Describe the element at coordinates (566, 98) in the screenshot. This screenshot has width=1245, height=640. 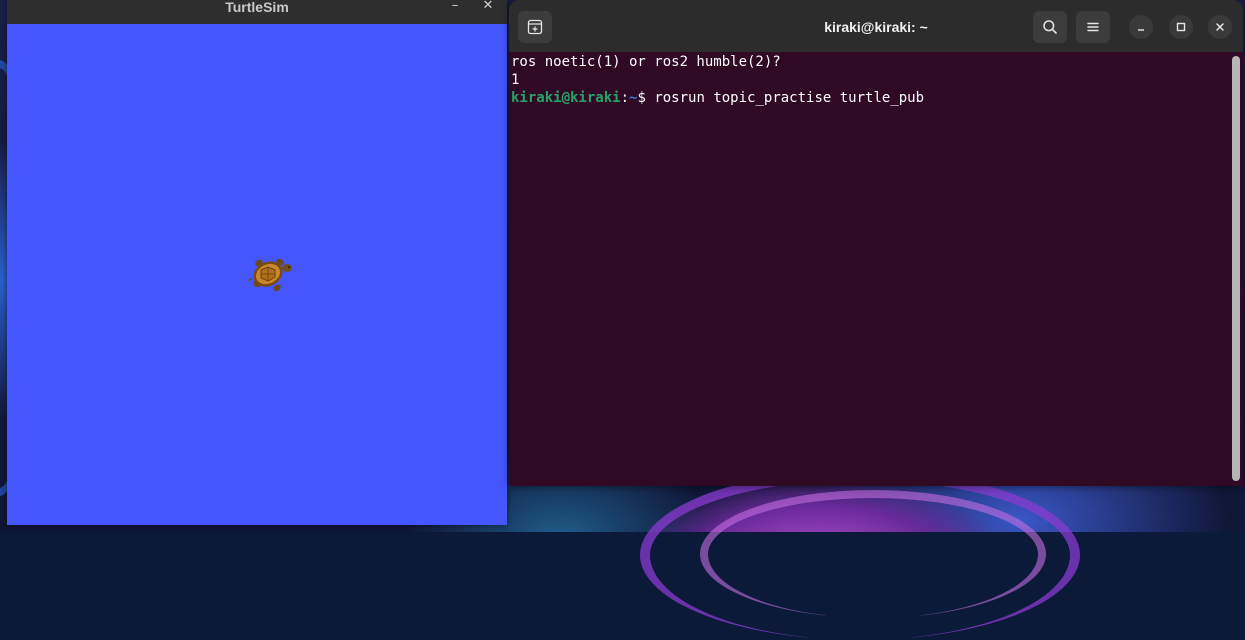
I see `prompt-user-host: kiraki@kiraki` at that location.